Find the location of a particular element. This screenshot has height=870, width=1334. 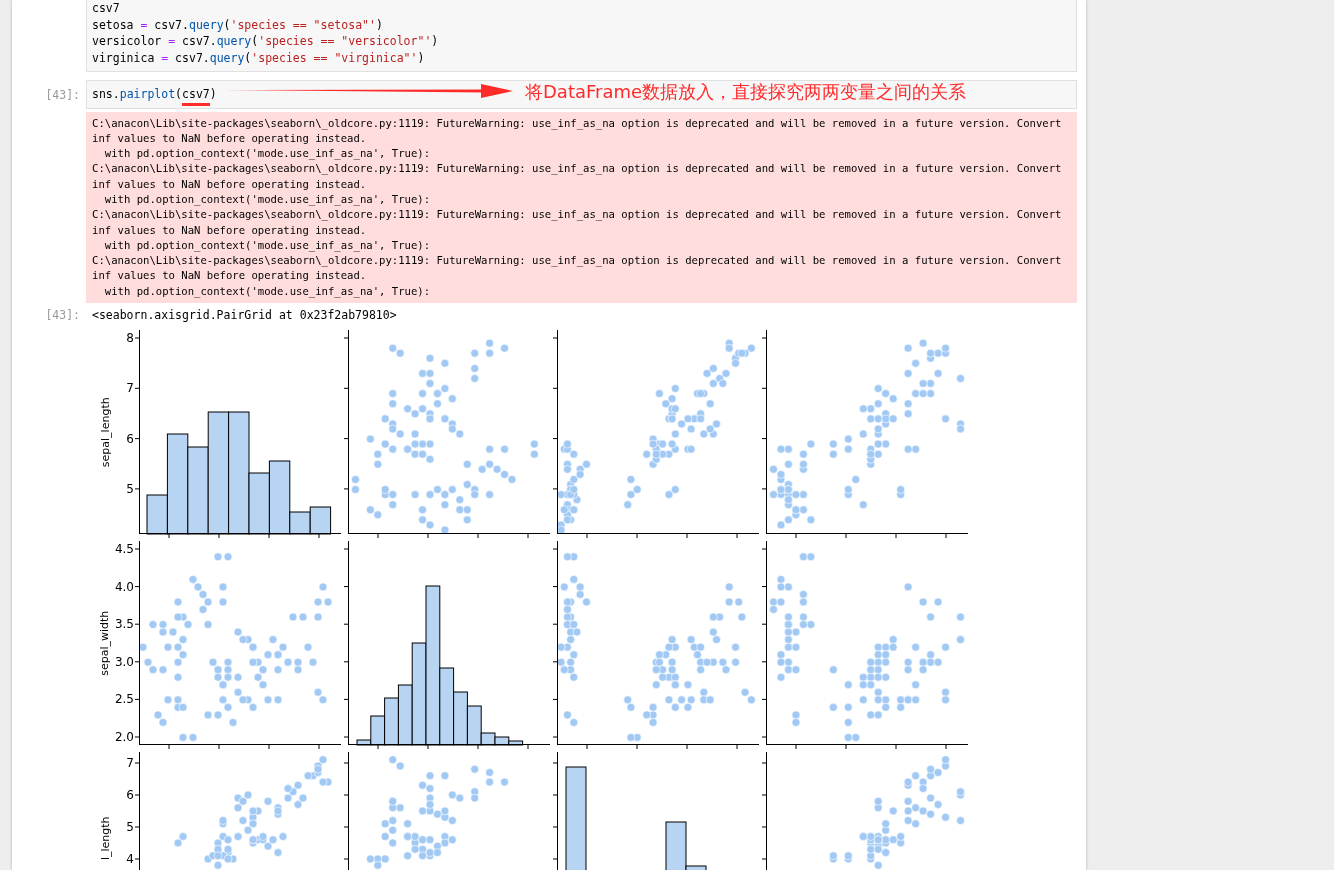

code-line: virginica = csv7.query('species == "virginica"') is located at coordinates (259, 57).